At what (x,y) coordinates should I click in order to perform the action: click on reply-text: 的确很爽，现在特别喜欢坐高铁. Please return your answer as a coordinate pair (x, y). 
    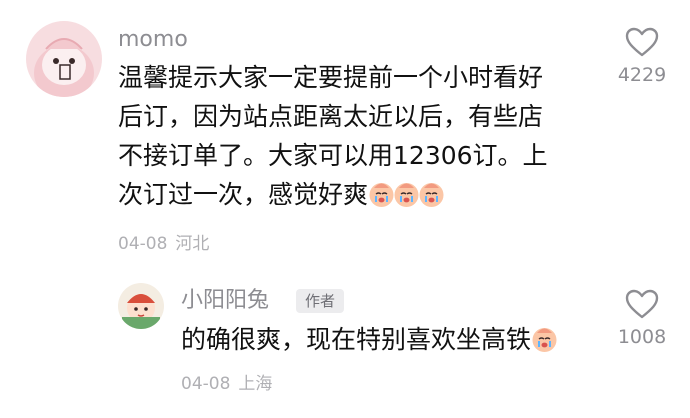
    Looking at the image, I should click on (369, 339).